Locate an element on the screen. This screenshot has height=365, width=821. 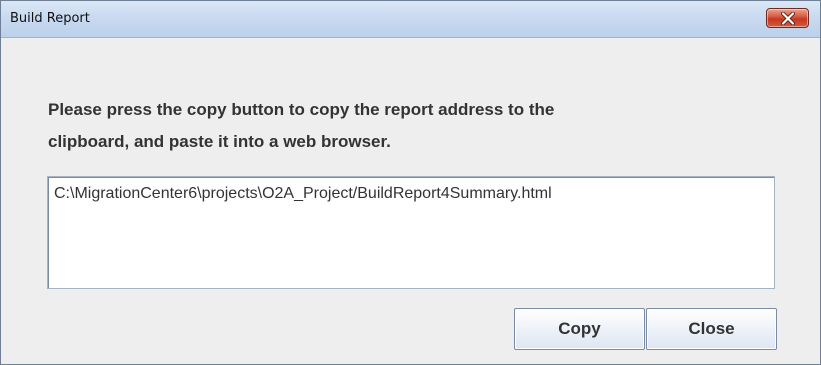
window-title: Build Report is located at coordinates (50, 18).